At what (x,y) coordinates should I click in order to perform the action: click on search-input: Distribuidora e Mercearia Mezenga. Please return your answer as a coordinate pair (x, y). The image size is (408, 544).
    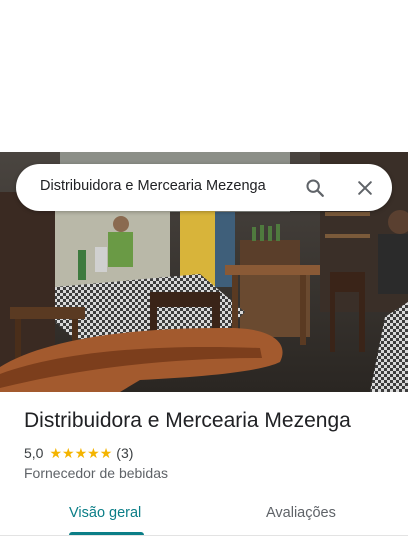
    Looking at the image, I should click on (153, 186).